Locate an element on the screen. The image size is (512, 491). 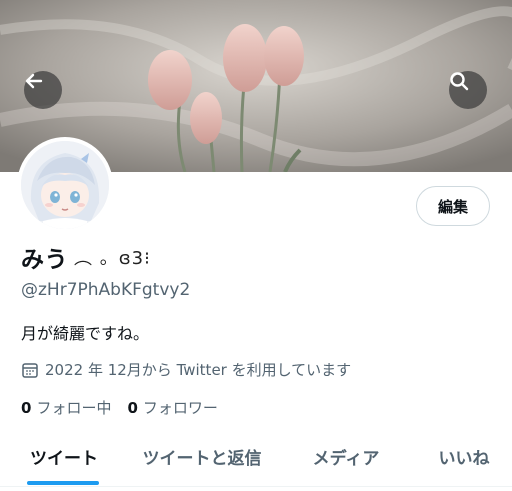
following-link: 0 フォロー中 is located at coordinates (66, 407).